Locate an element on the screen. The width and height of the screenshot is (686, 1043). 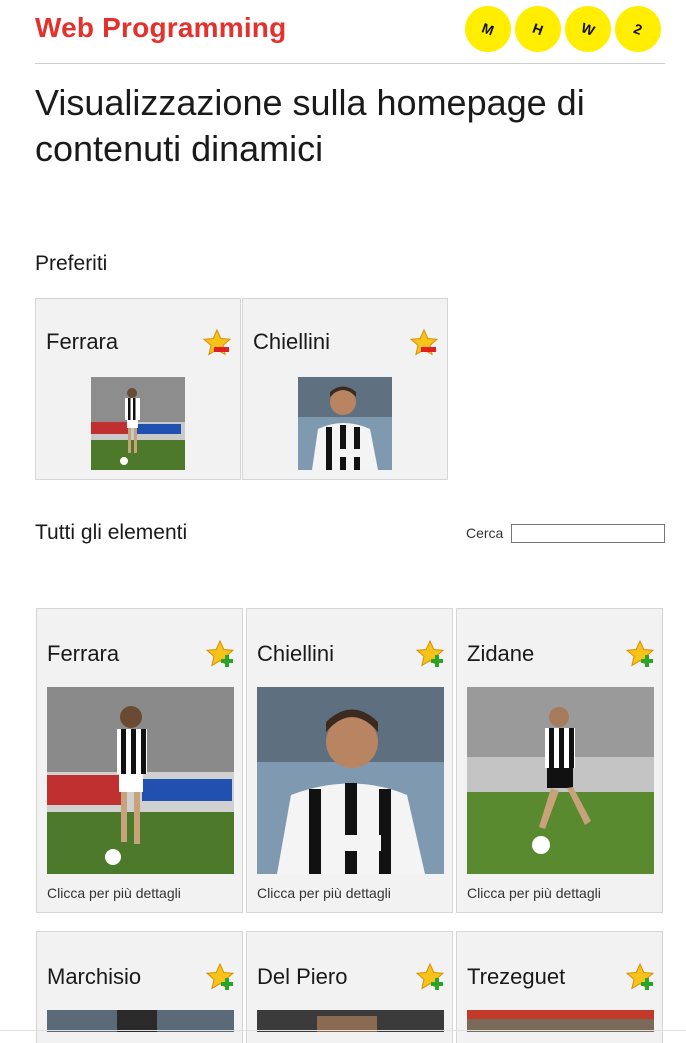
card-name: Zidane is located at coordinates (501, 653).